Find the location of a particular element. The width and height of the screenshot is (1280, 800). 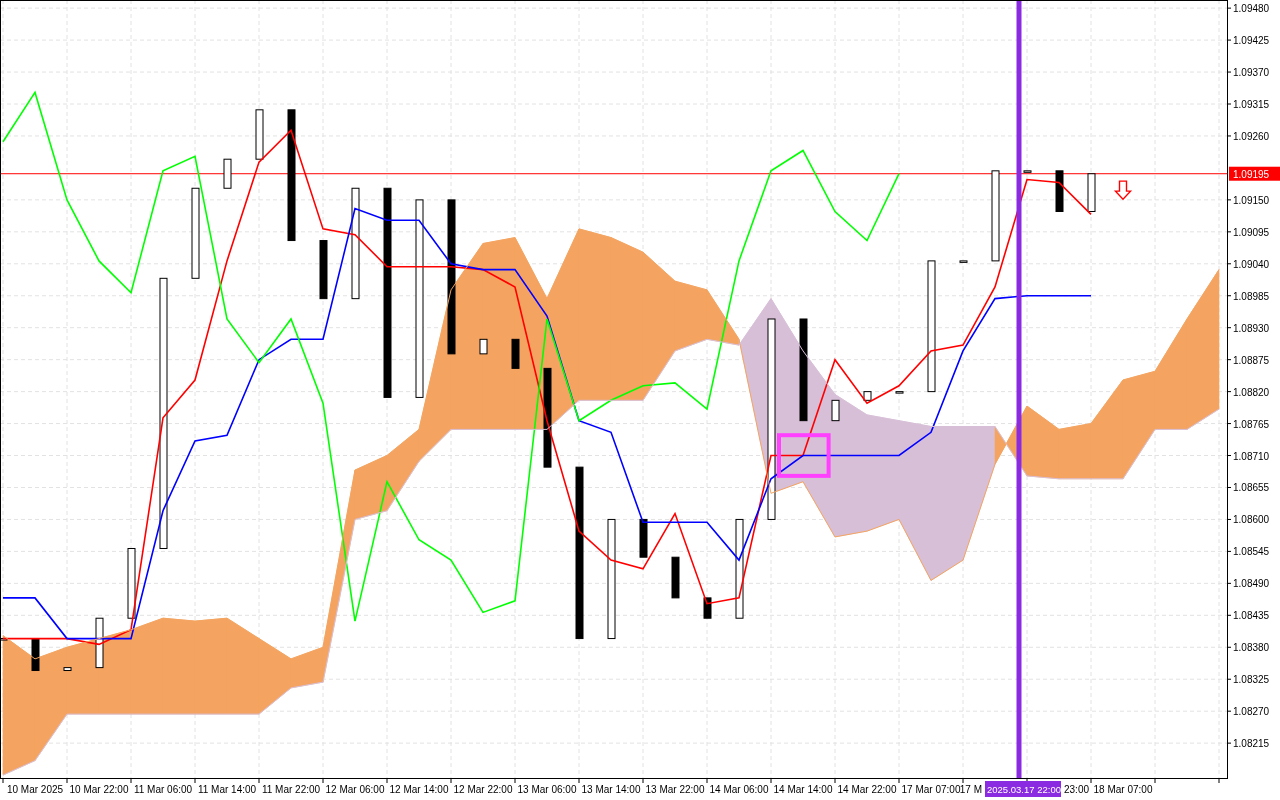

time-axis-label: 12 Mar 22:00 is located at coordinates (483, 789).